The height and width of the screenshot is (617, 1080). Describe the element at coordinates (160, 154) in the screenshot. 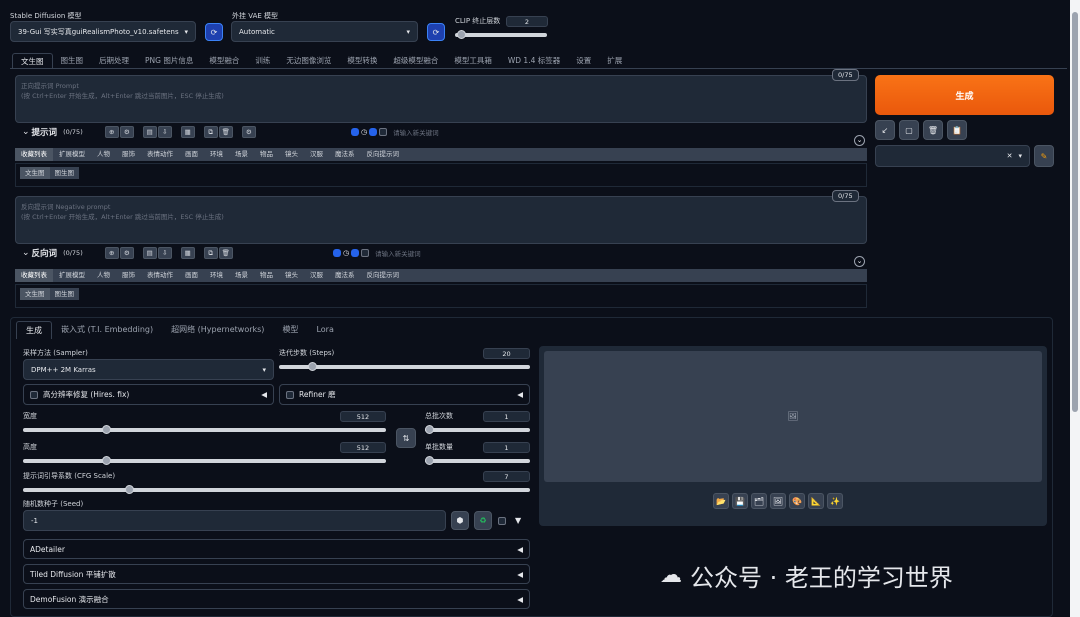

I see `category-4: 表情动作` at that location.